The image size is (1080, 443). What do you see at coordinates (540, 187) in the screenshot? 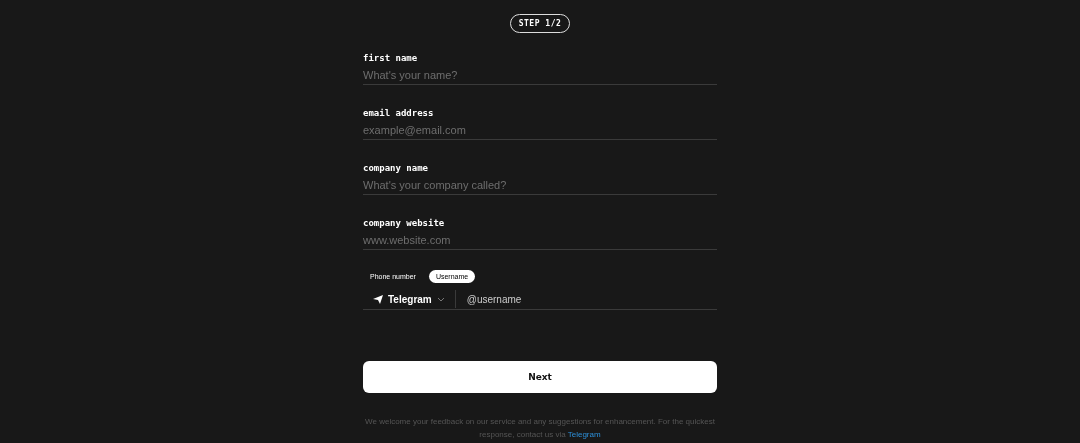
I see `input-field: What's your company called?` at bounding box center [540, 187].